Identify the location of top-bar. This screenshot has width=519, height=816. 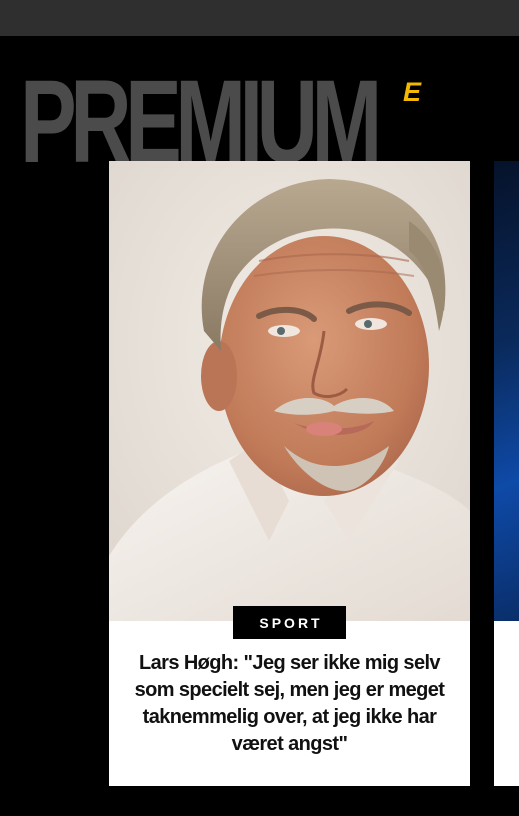
(259, 18).